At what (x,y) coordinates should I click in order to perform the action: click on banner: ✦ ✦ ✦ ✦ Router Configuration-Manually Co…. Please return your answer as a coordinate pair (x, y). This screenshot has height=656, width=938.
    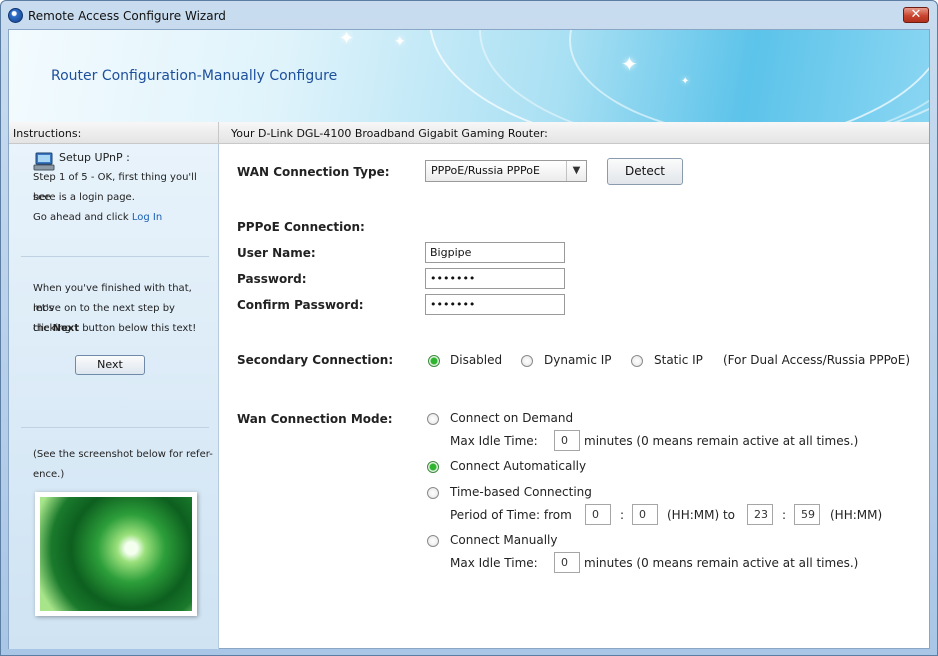
    Looking at the image, I should click on (469, 76).